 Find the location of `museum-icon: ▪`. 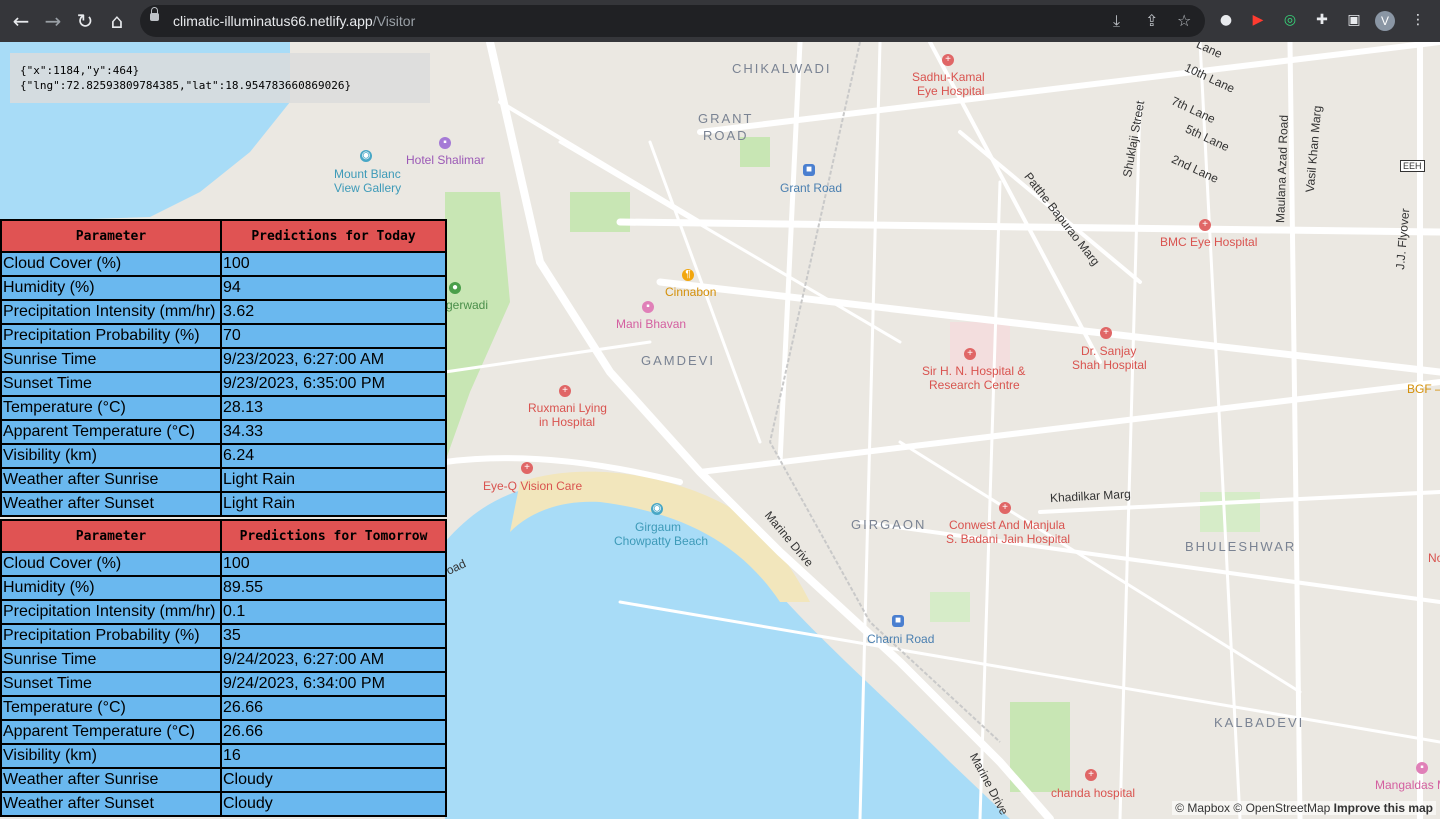

museum-icon: ▪ is located at coordinates (648, 307).